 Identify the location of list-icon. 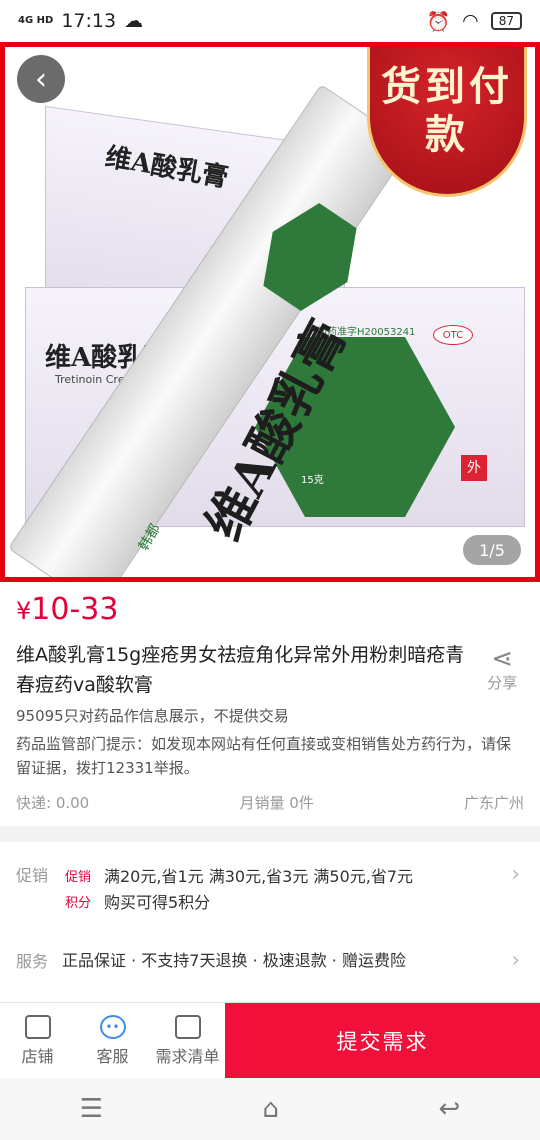
(187, 1026).